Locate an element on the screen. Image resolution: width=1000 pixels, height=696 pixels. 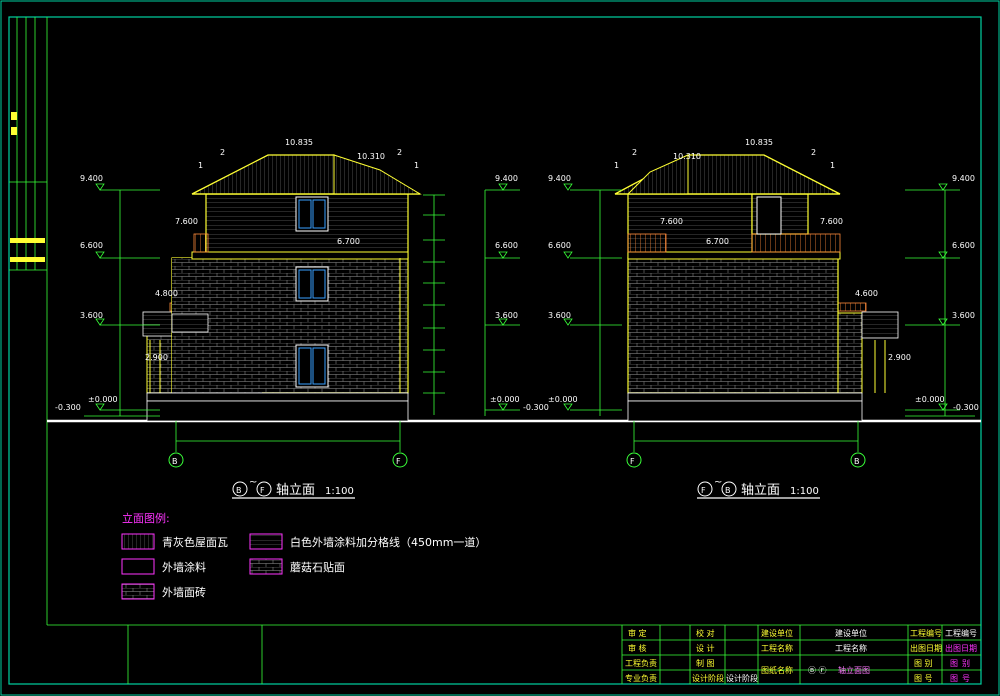
svg-text: Ⓑ Ⓕ is located at coordinates (817, 670).